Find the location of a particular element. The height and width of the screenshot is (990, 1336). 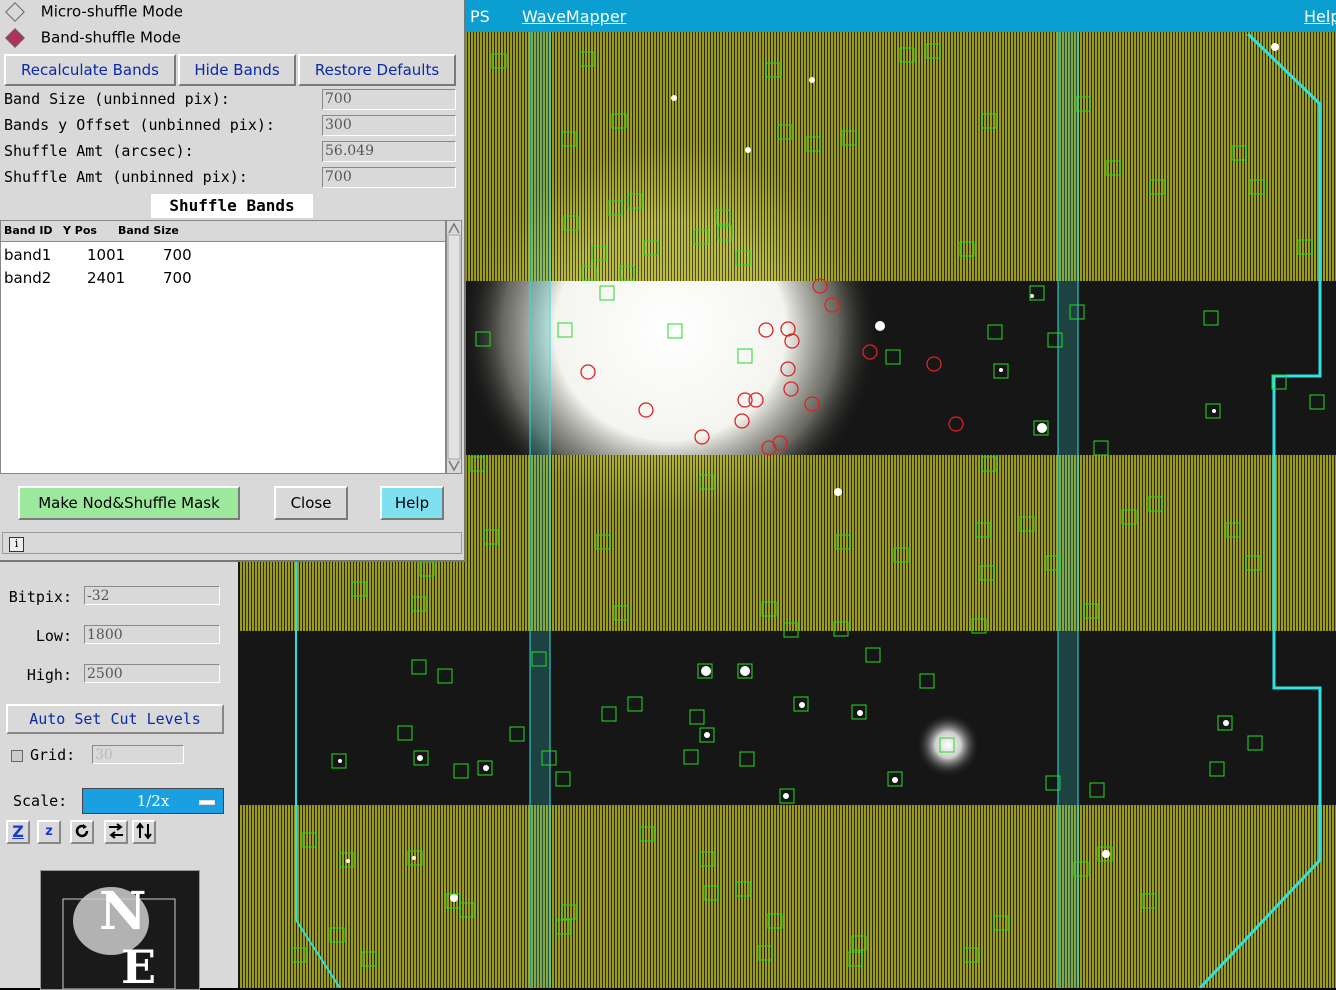

bands-offset-input: 300 is located at coordinates (389, 125).